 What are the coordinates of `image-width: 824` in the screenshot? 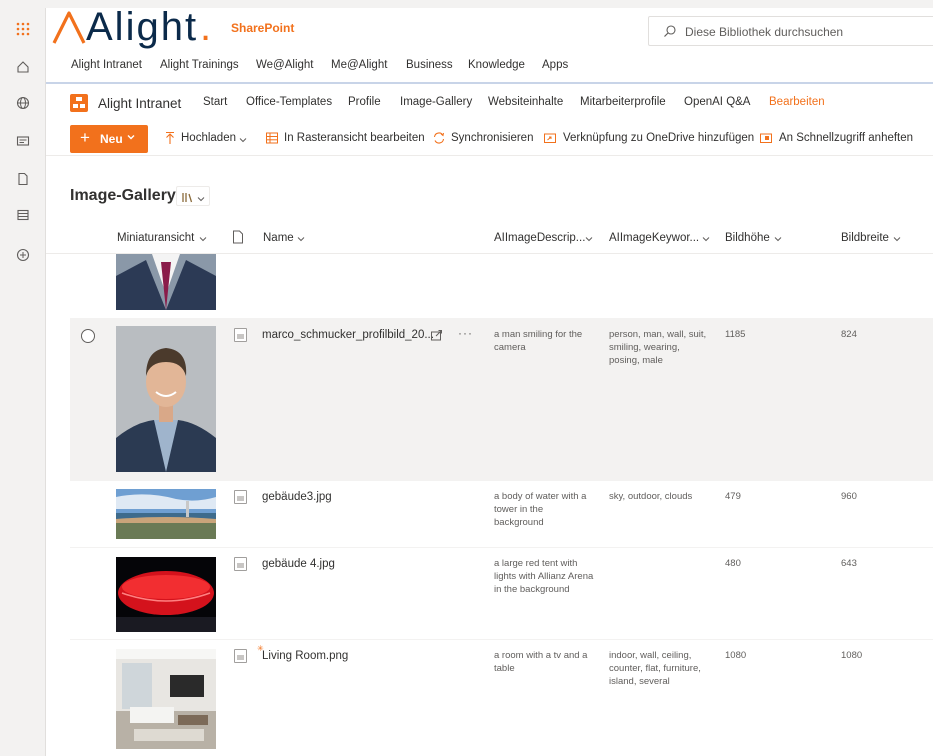 It's located at (849, 334).